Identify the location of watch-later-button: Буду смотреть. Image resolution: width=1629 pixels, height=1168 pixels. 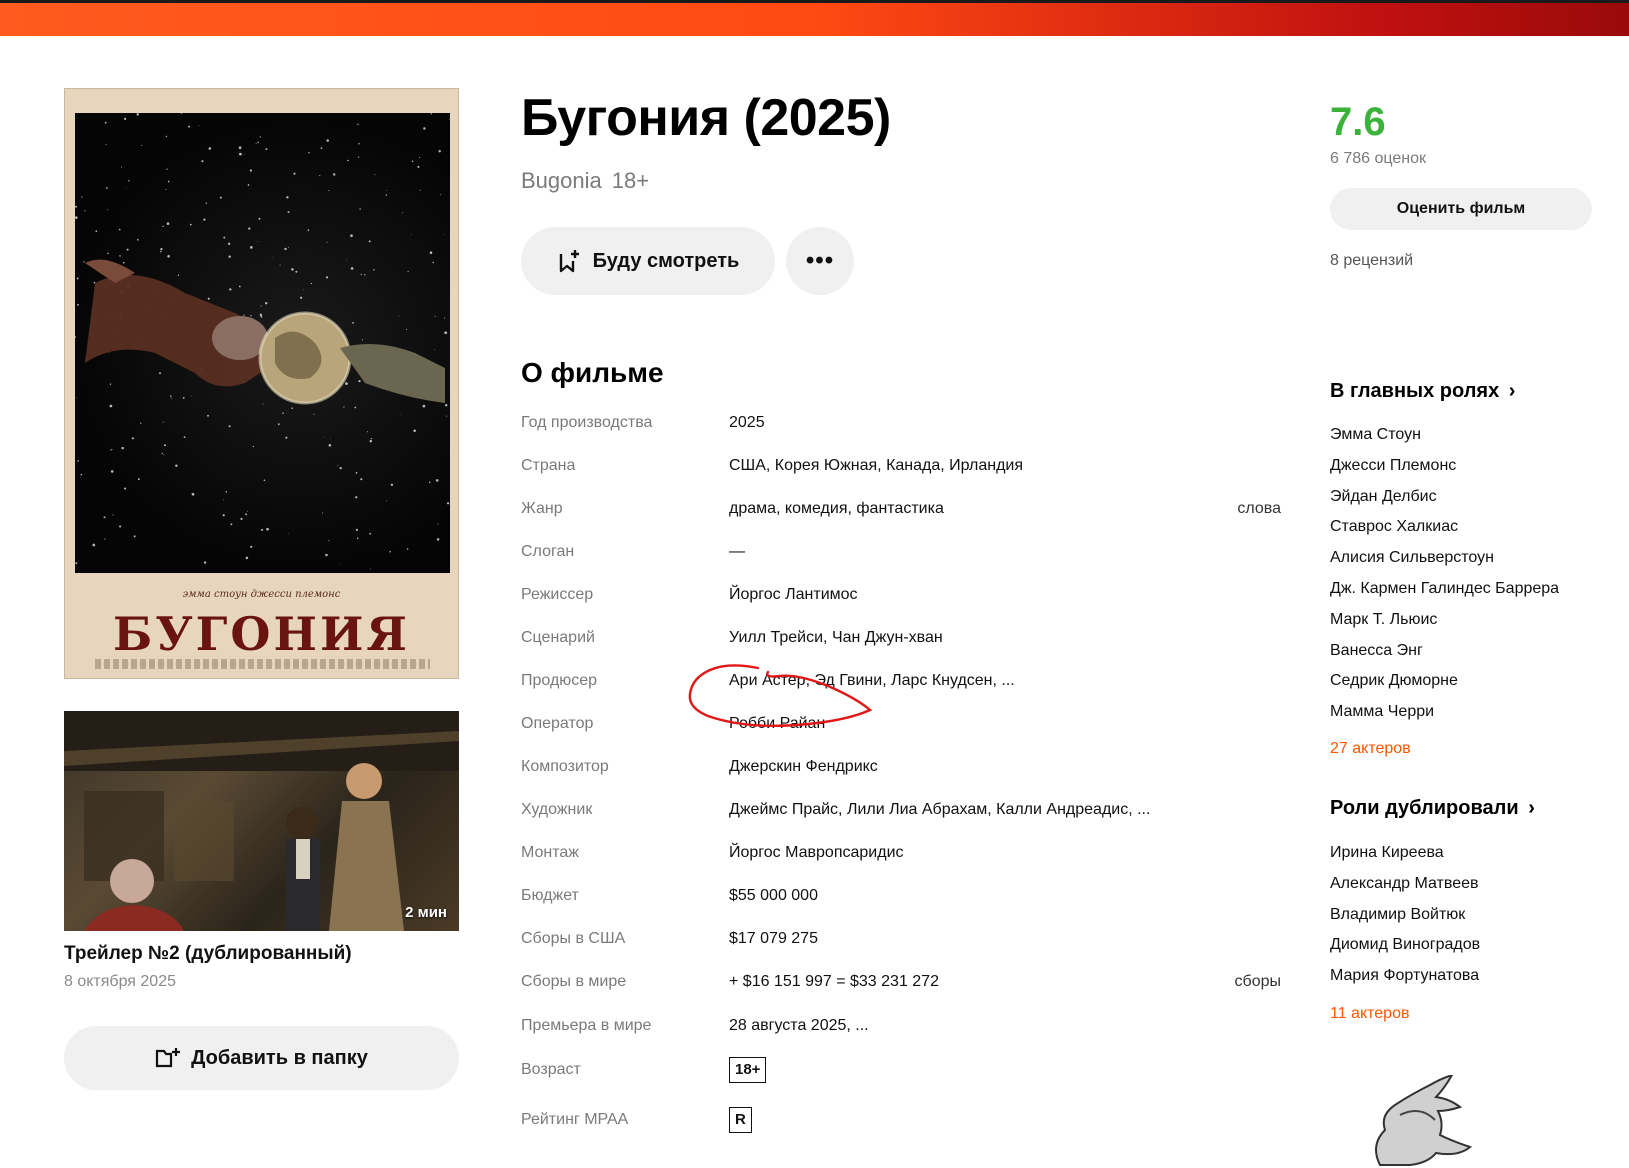
(648, 261).